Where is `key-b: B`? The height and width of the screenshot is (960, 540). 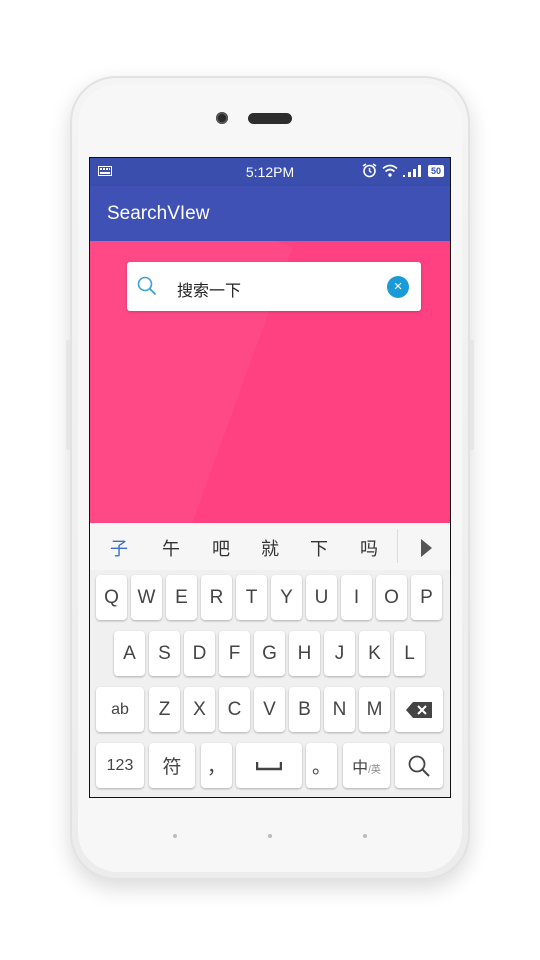
key-b: B is located at coordinates (304, 709).